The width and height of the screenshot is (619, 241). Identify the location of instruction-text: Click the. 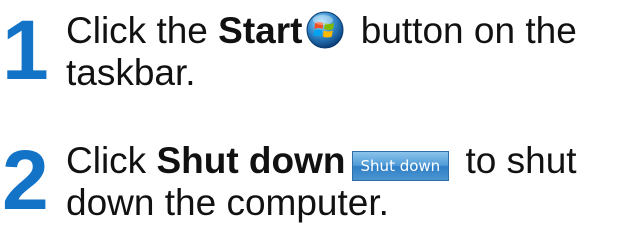
(142, 30).